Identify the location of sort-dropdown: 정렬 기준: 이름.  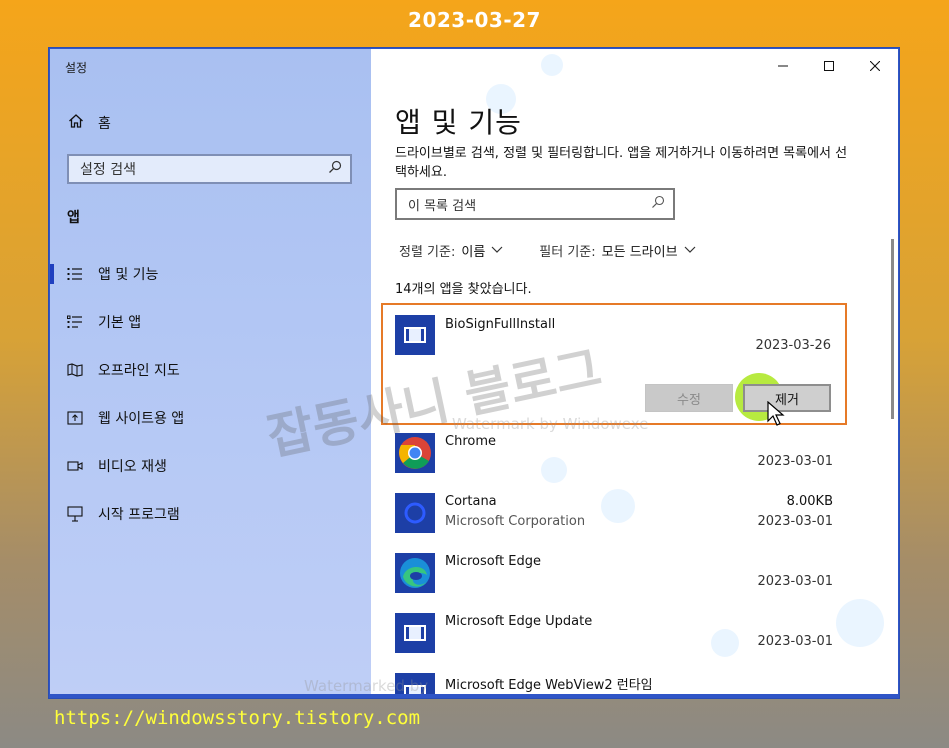
(451, 250).